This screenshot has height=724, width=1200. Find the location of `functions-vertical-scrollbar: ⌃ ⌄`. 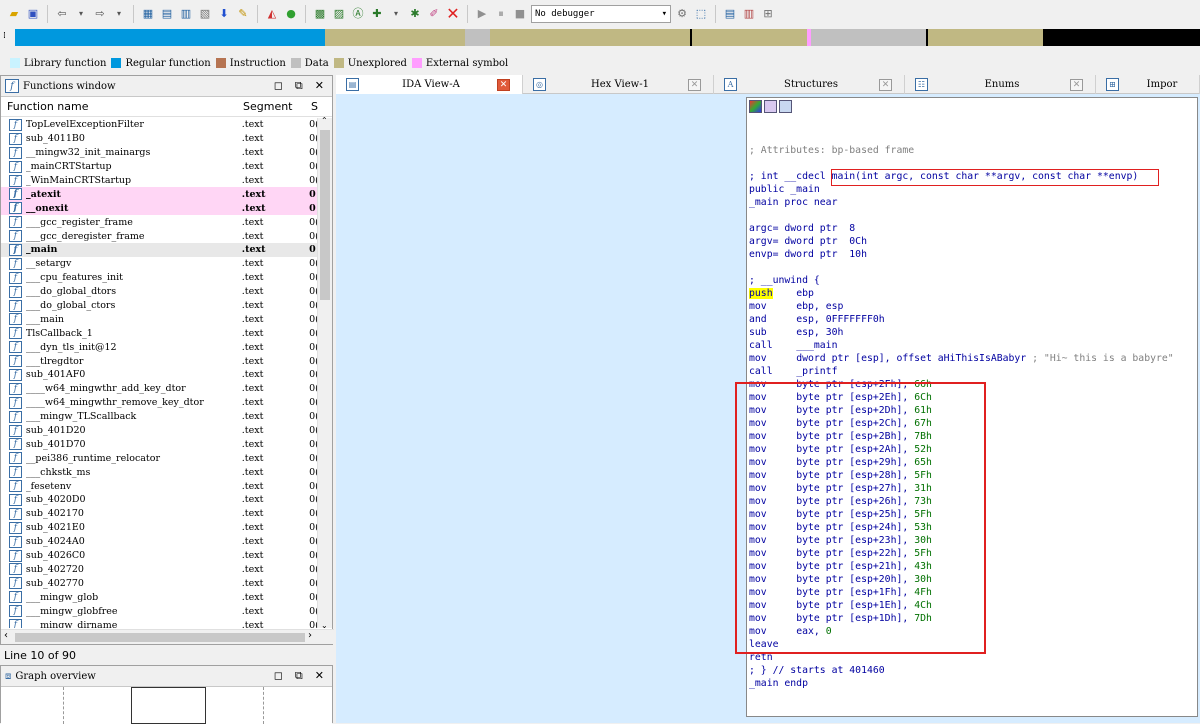

functions-vertical-scrollbar: ⌃ ⌄ is located at coordinates (324, 373).